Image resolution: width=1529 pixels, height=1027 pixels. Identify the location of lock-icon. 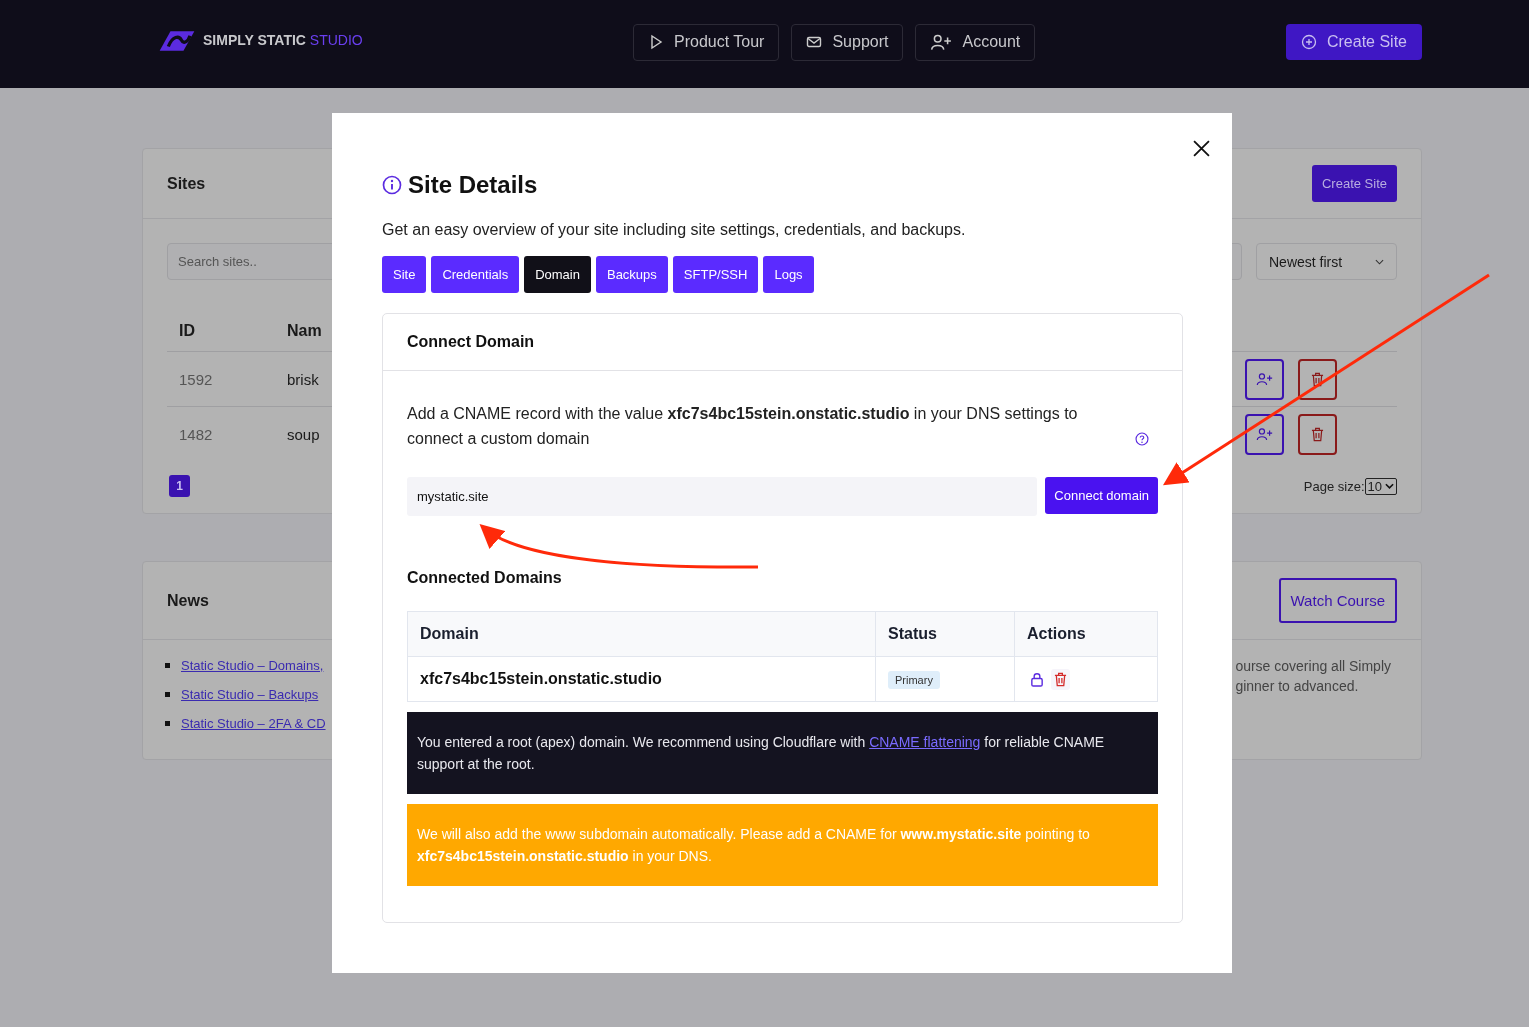
(1037, 679).